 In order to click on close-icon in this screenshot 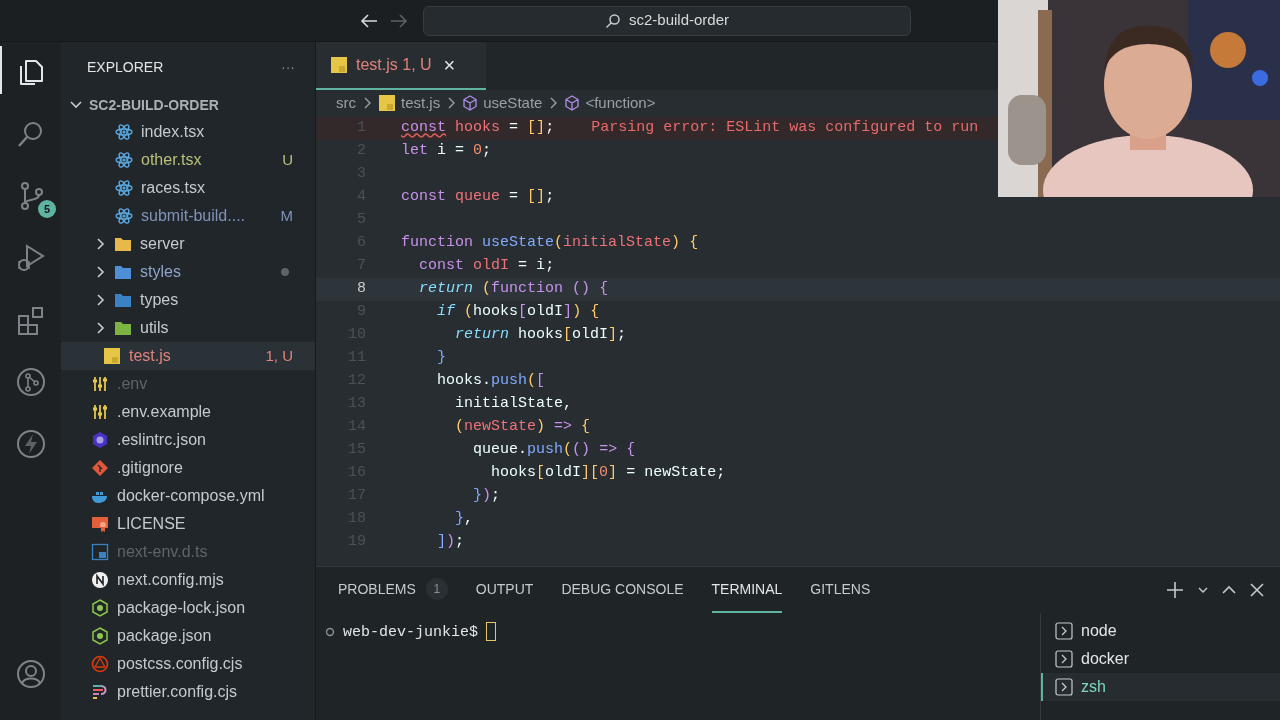, I will do `click(1257, 590)`.